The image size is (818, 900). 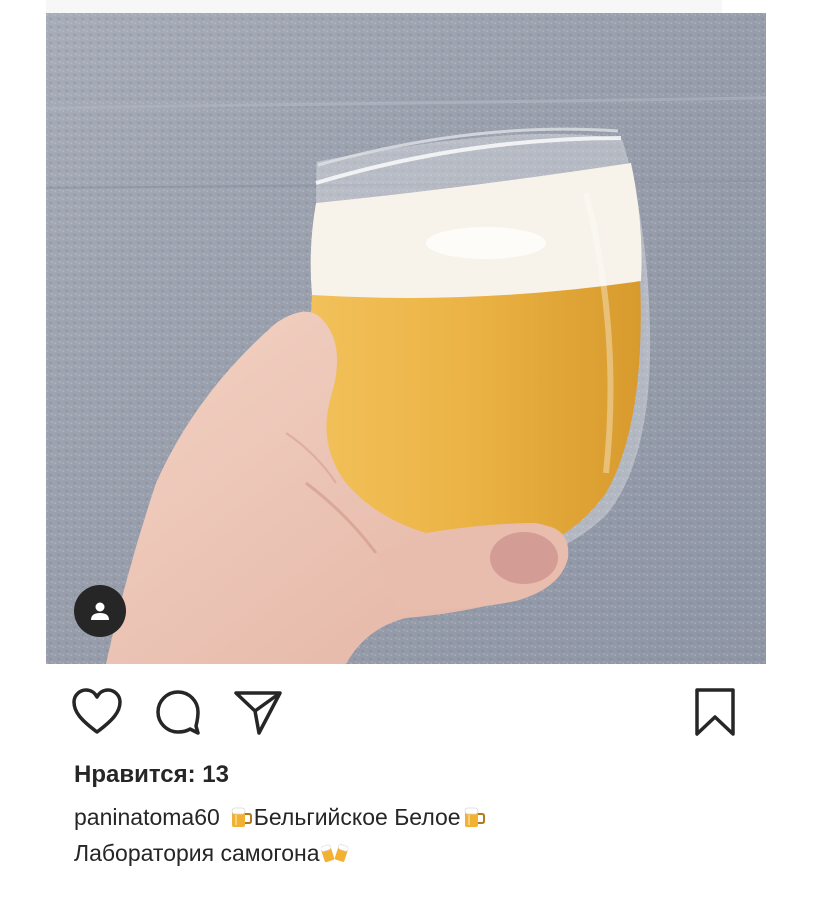 I want to click on save-button, so click(x=715, y=712).